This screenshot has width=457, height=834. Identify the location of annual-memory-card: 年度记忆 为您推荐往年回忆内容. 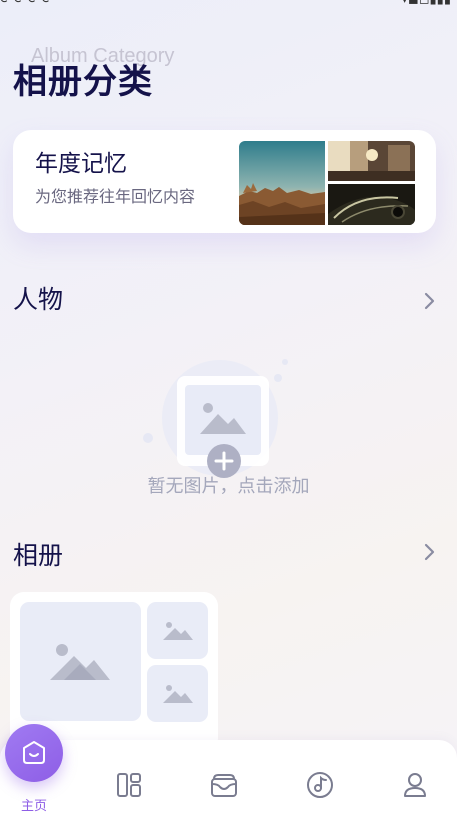
(224, 181).